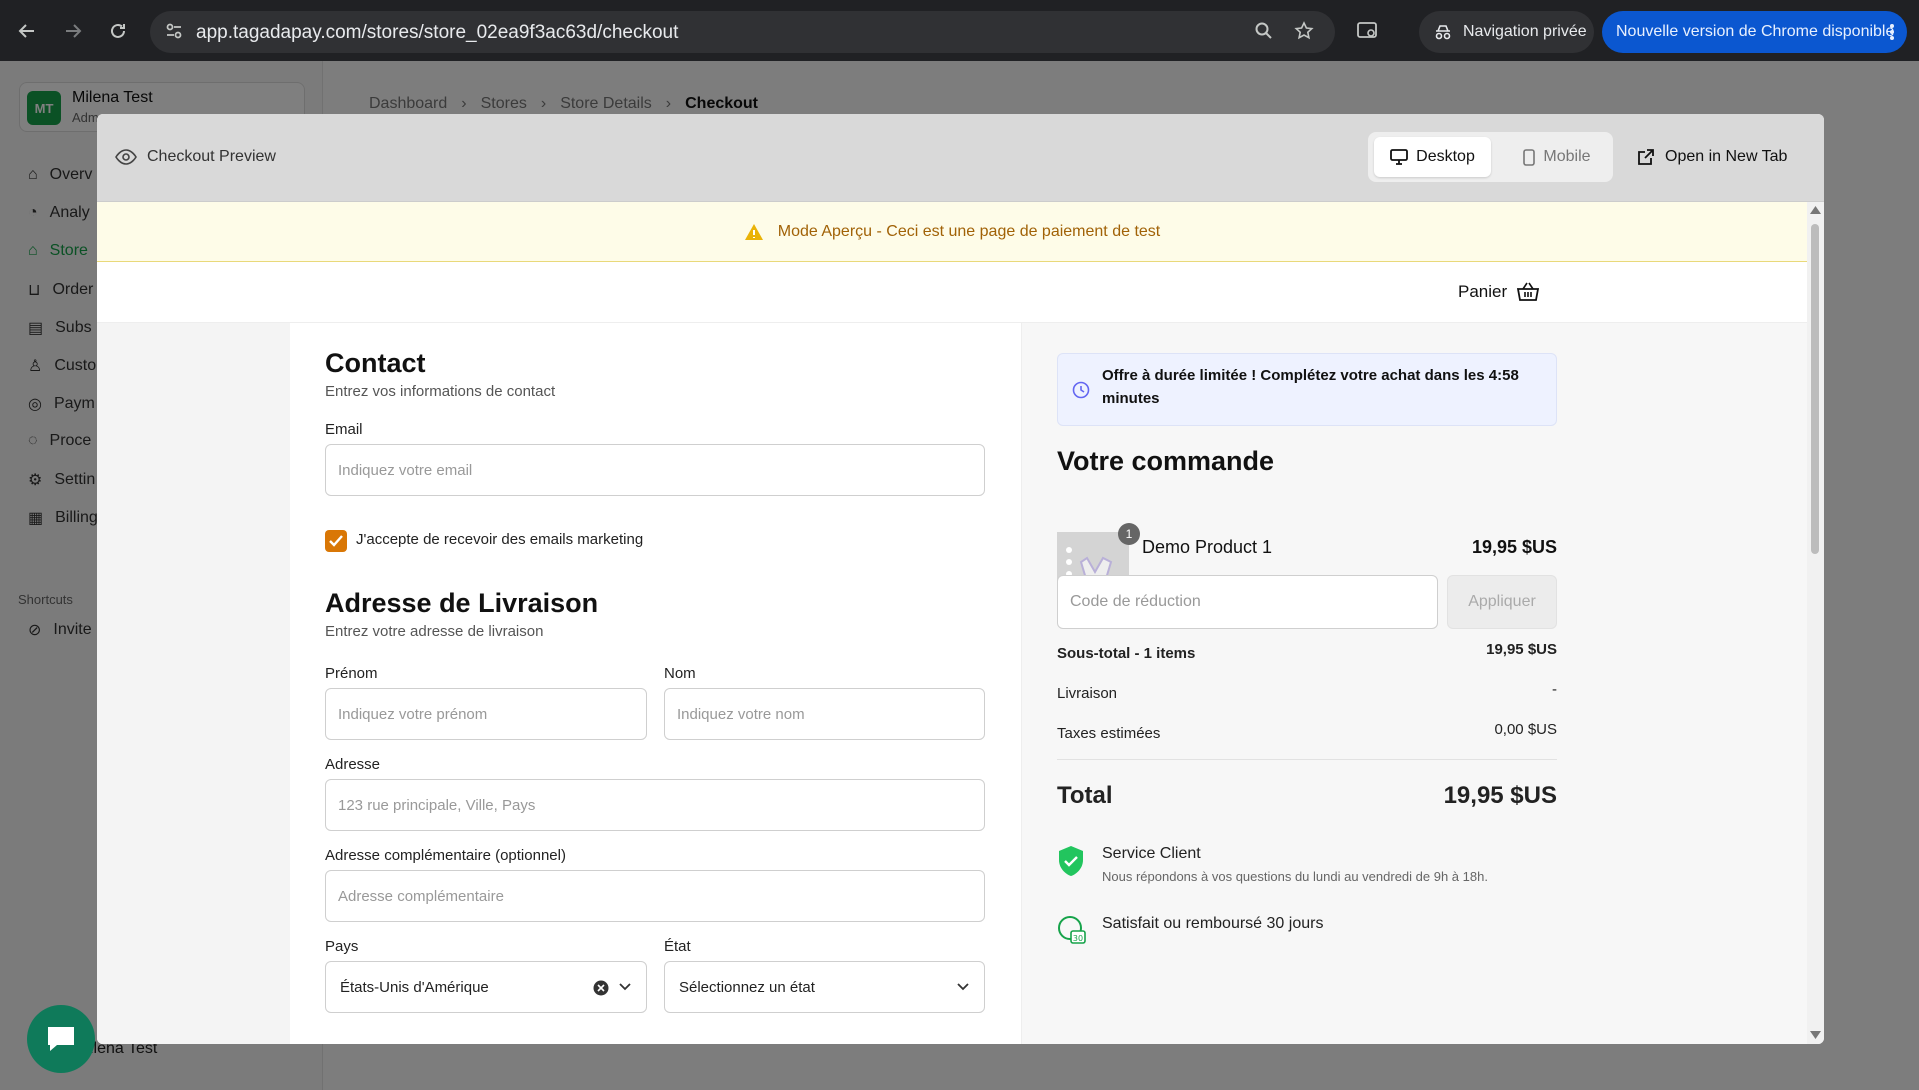 The height and width of the screenshot is (1090, 1919). I want to click on zoom-icon, so click(1264, 31).